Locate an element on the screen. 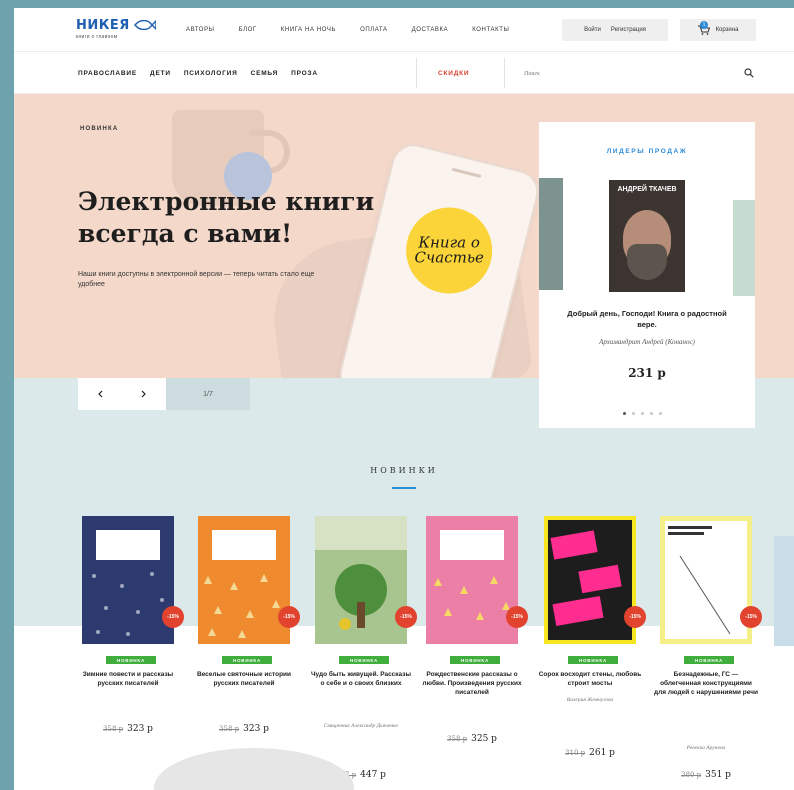  slide-counter: 1/7 is located at coordinates (208, 394).